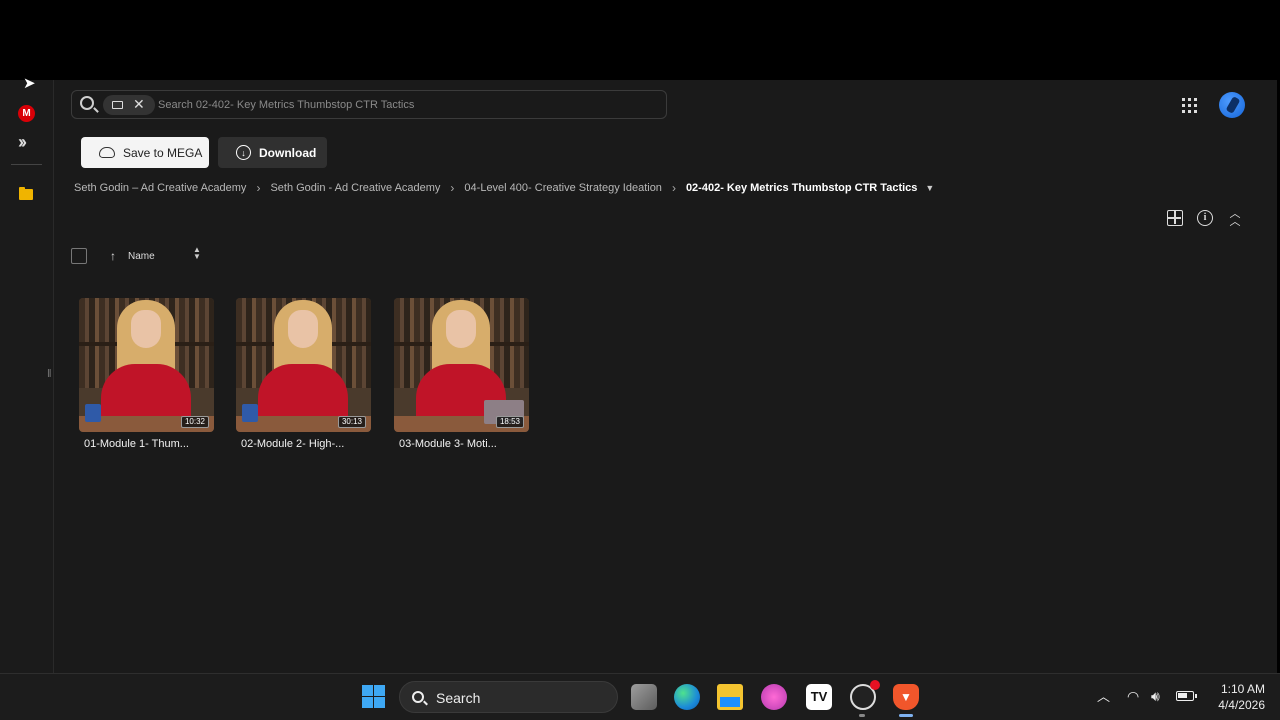 This screenshot has width=1280, height=720. What do you see at coordinates (1242, 689) in the screenshot?
I see `clock-time: 1:10 AM` at bounding box center [1242, 689].